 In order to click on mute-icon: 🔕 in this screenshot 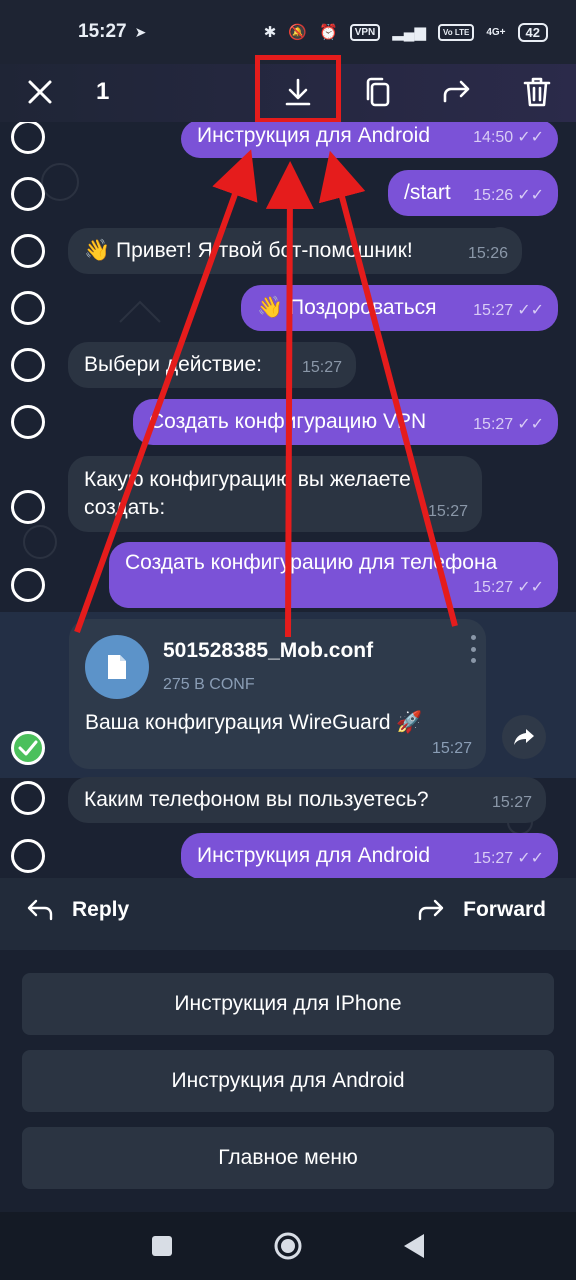, I will do `click(298, 32)`.